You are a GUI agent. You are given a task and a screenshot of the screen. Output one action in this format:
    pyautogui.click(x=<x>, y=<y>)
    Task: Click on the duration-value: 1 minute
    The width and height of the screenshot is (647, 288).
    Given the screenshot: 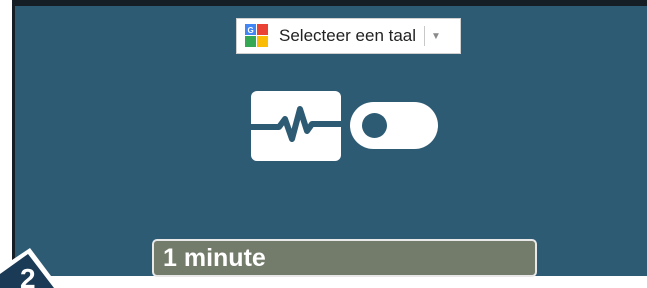 What is the action you would take?
    pyautogui.click(x=214, y=257)
    